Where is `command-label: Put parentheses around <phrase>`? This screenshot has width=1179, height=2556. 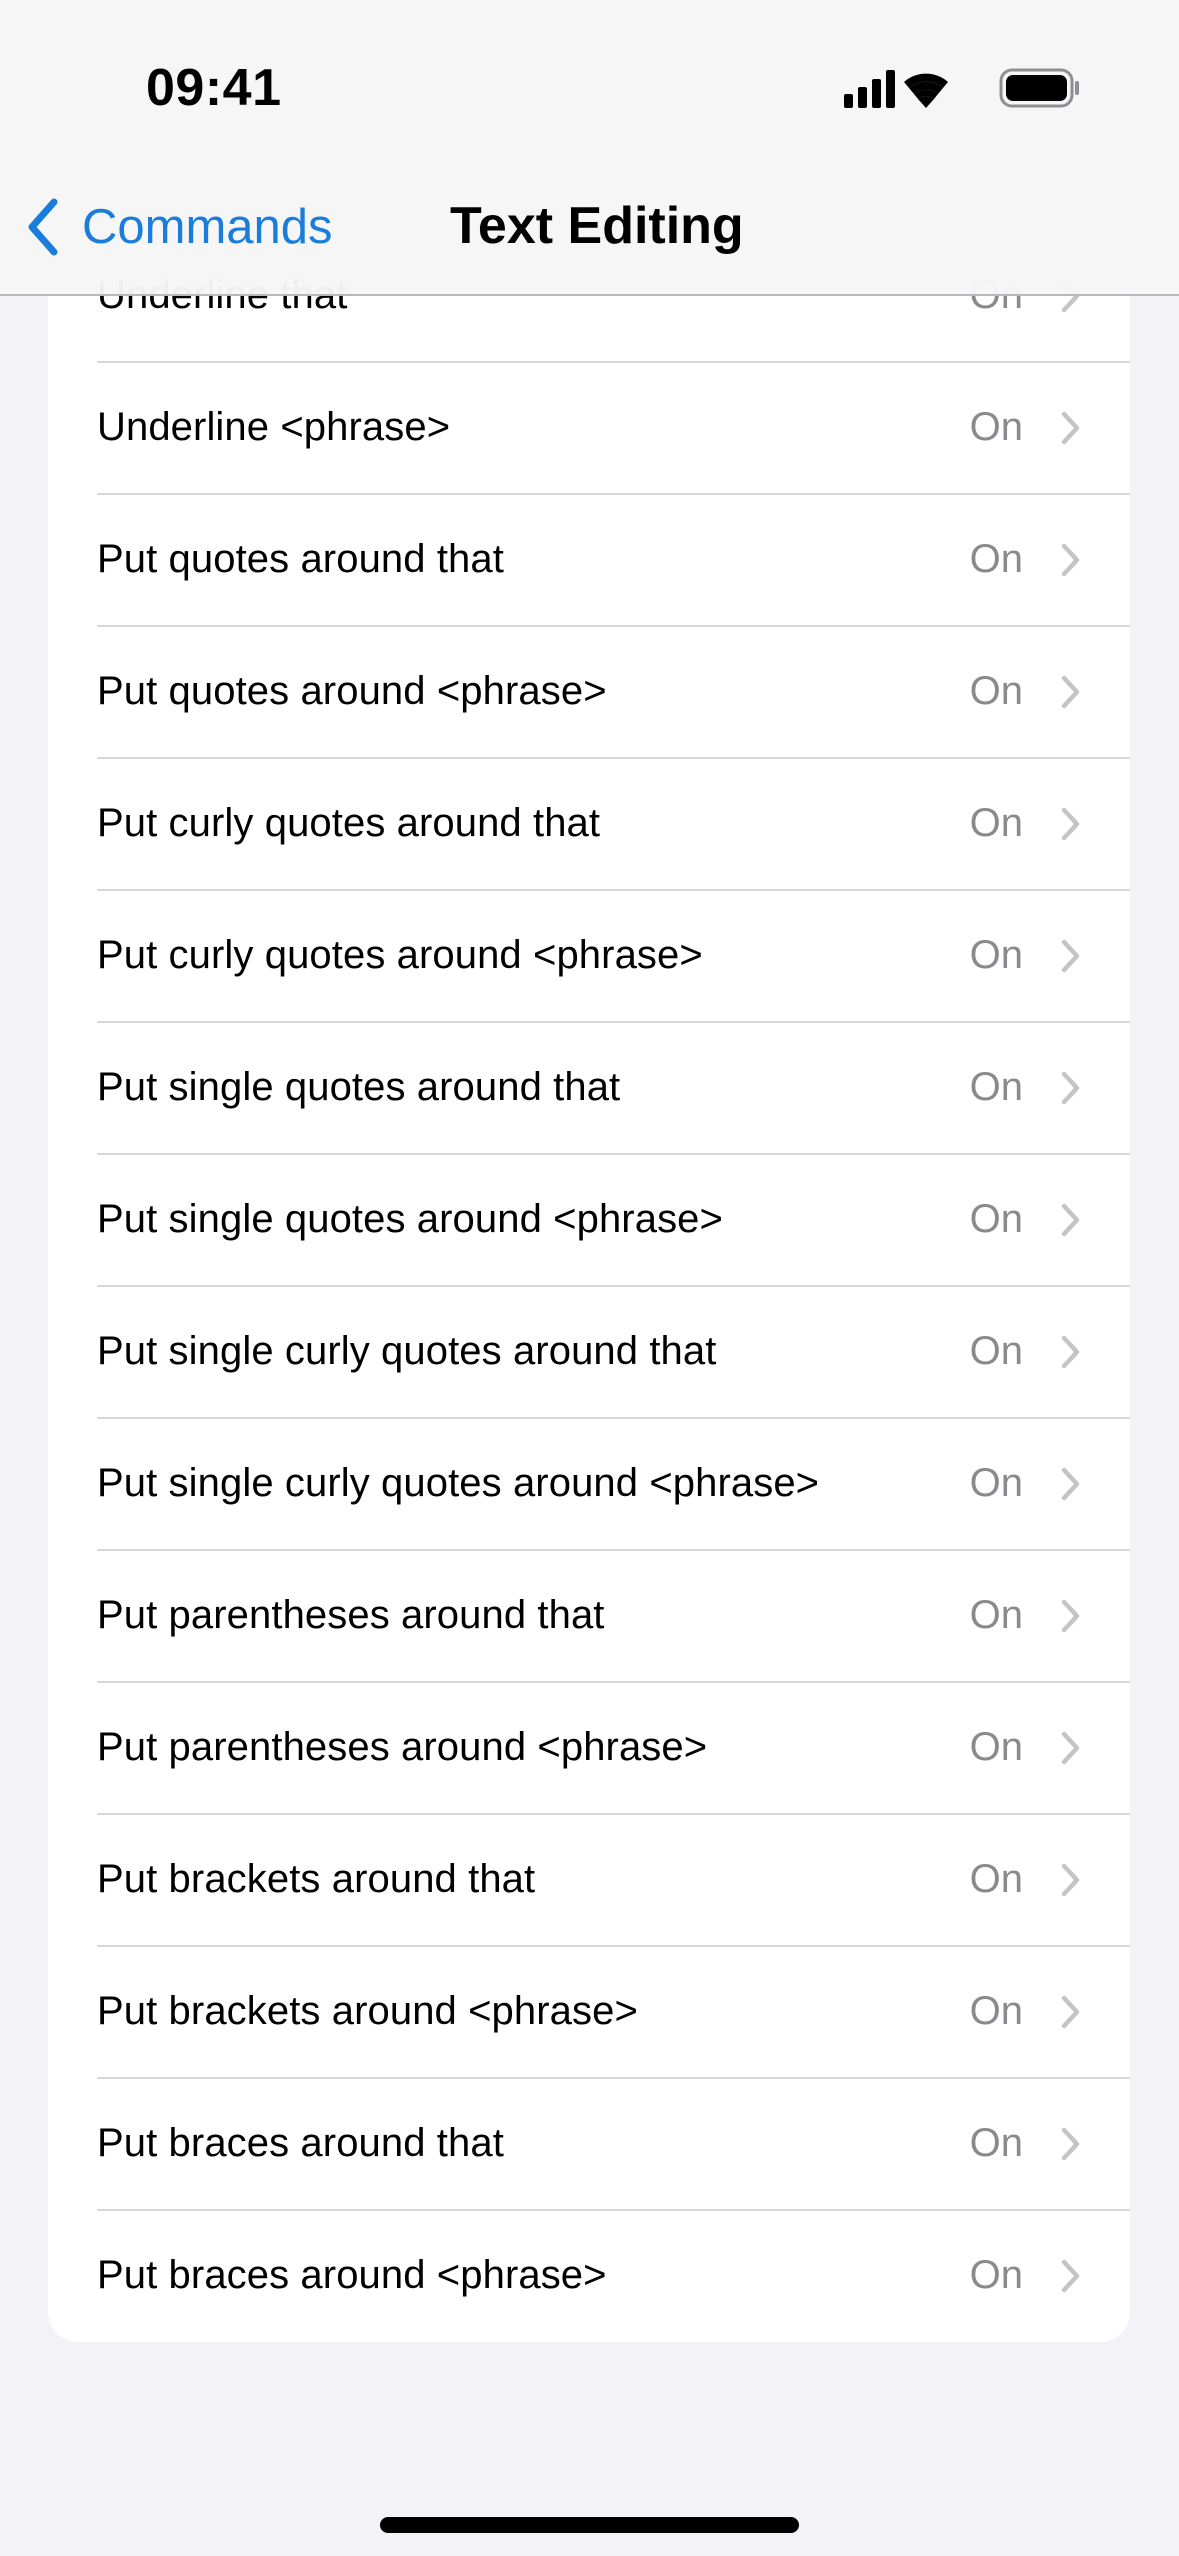 command-label: Put parentheses around <phrase> is located at coordinates (402, 1747).